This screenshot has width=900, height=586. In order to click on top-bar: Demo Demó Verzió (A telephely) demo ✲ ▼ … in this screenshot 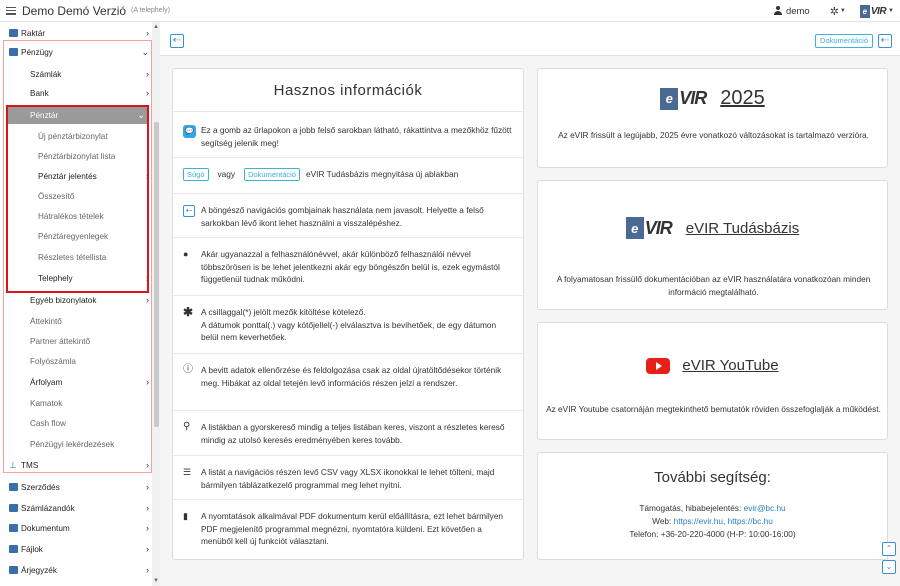, I will do `click(450, 11)`.